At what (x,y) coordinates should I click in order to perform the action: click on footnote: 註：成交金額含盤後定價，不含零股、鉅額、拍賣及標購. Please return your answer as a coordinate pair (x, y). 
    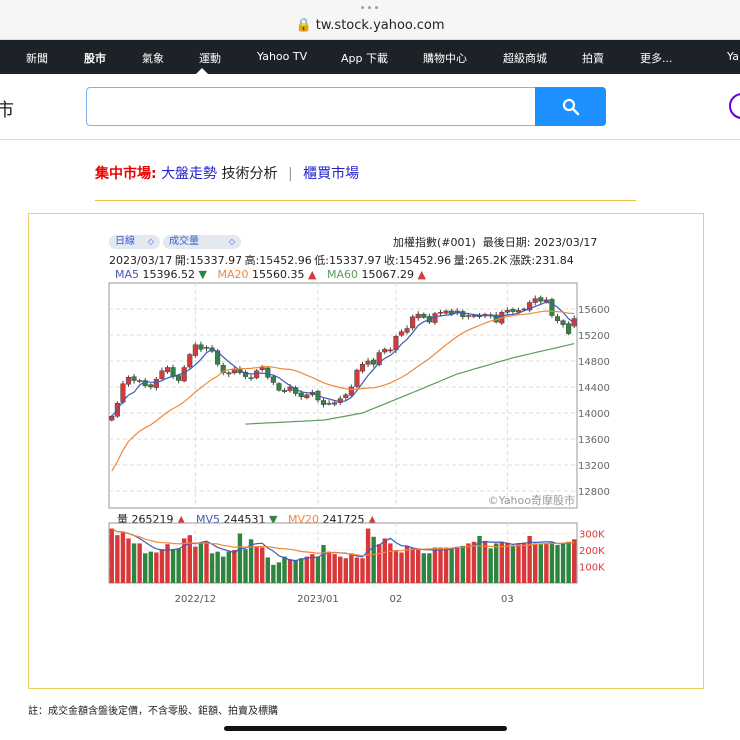
    Looking at the image, I should click on (153, 711).